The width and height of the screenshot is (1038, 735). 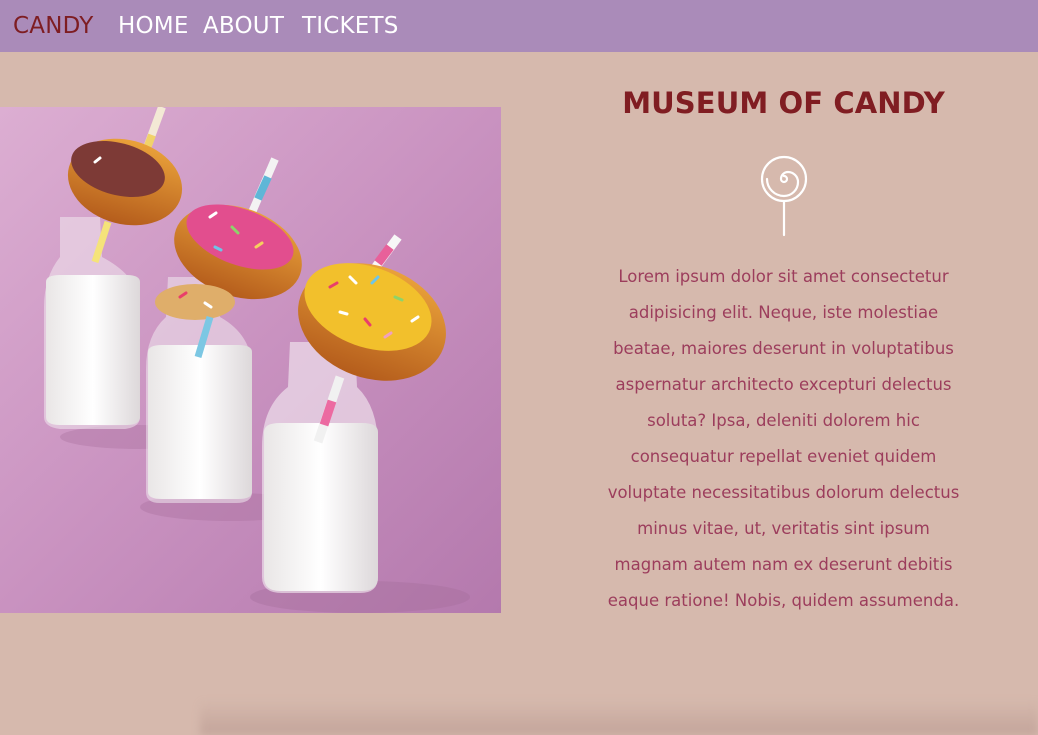 What do you see at coordinates (783, 103) in the screenshot?
I see `page-title: MUSEUM OF CANDY` at bounding box center [783, 103].